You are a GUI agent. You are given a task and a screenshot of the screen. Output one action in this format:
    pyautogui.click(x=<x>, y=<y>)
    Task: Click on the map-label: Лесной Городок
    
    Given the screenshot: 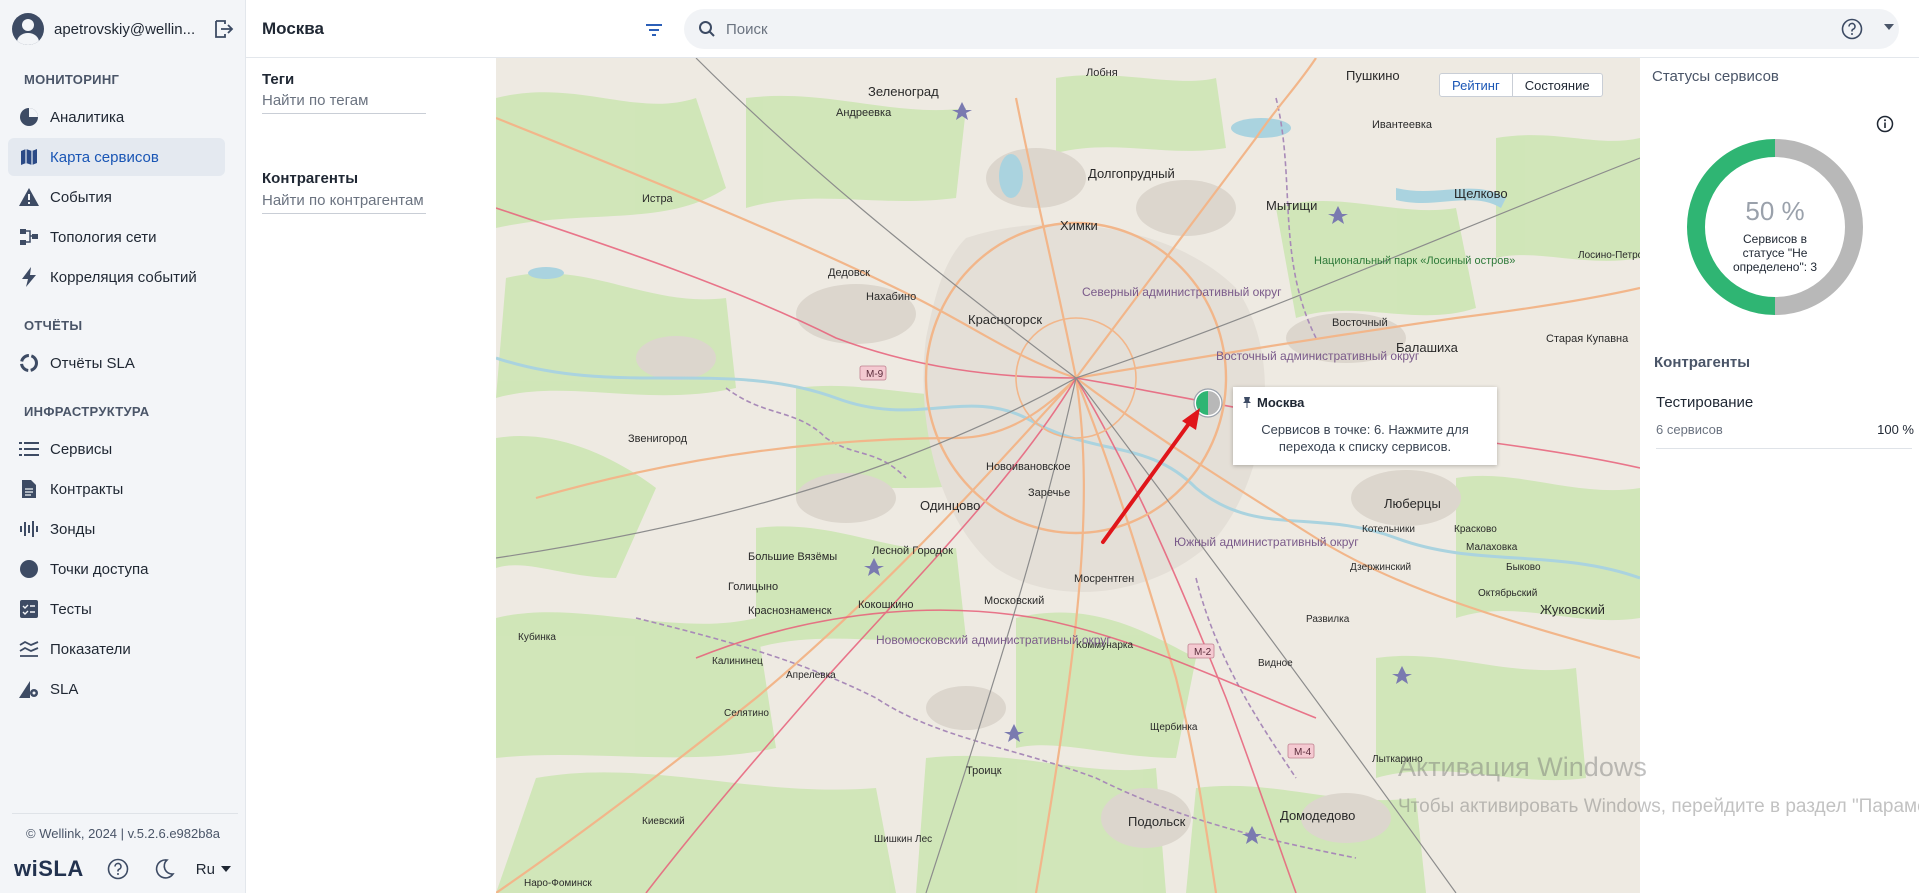 What is the action you would take?
    pyautogui.click(x=912, y=551)
    